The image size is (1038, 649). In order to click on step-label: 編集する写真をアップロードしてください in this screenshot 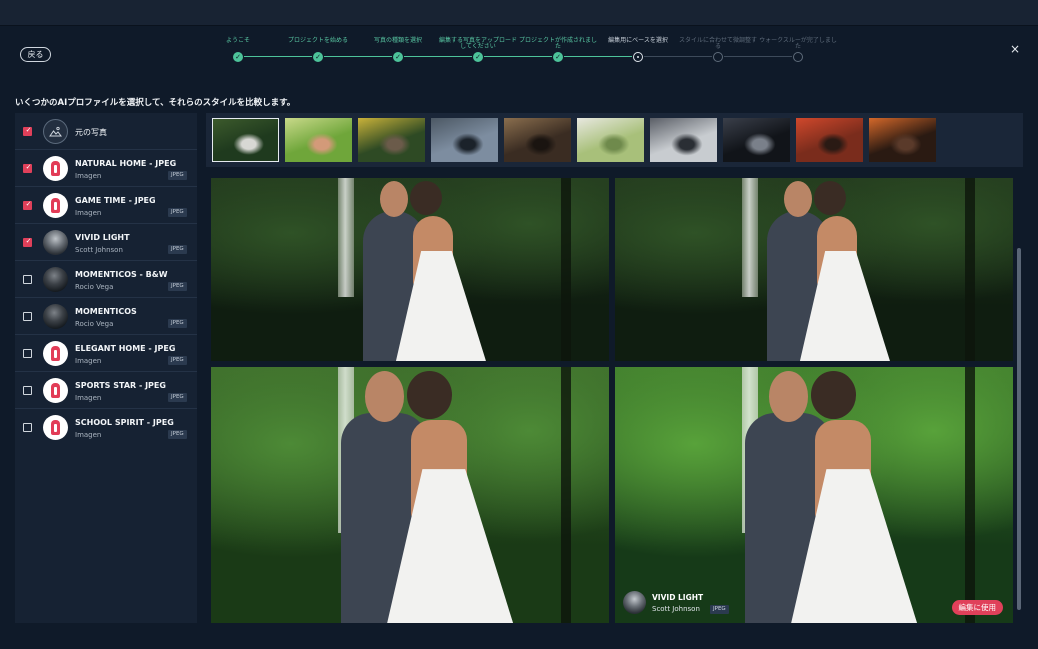, I will do `click(477, 43)`.